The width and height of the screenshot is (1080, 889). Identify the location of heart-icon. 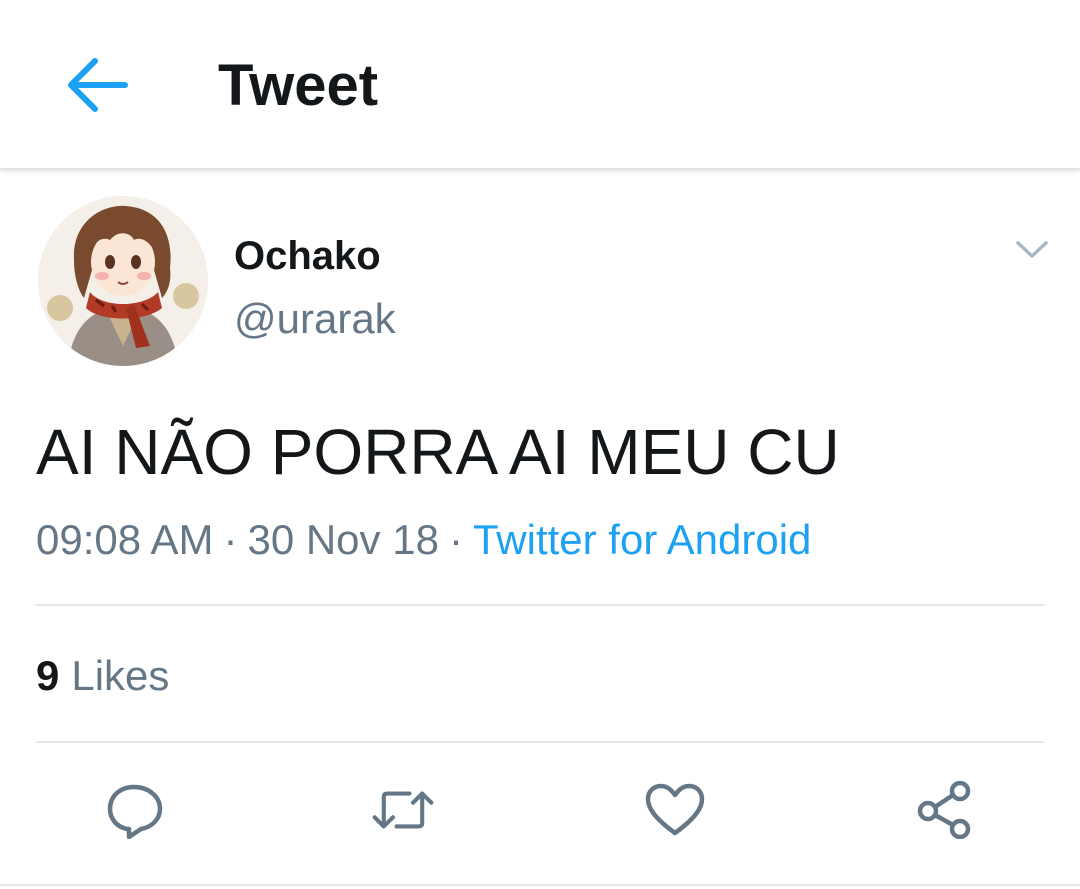
(675, 809).